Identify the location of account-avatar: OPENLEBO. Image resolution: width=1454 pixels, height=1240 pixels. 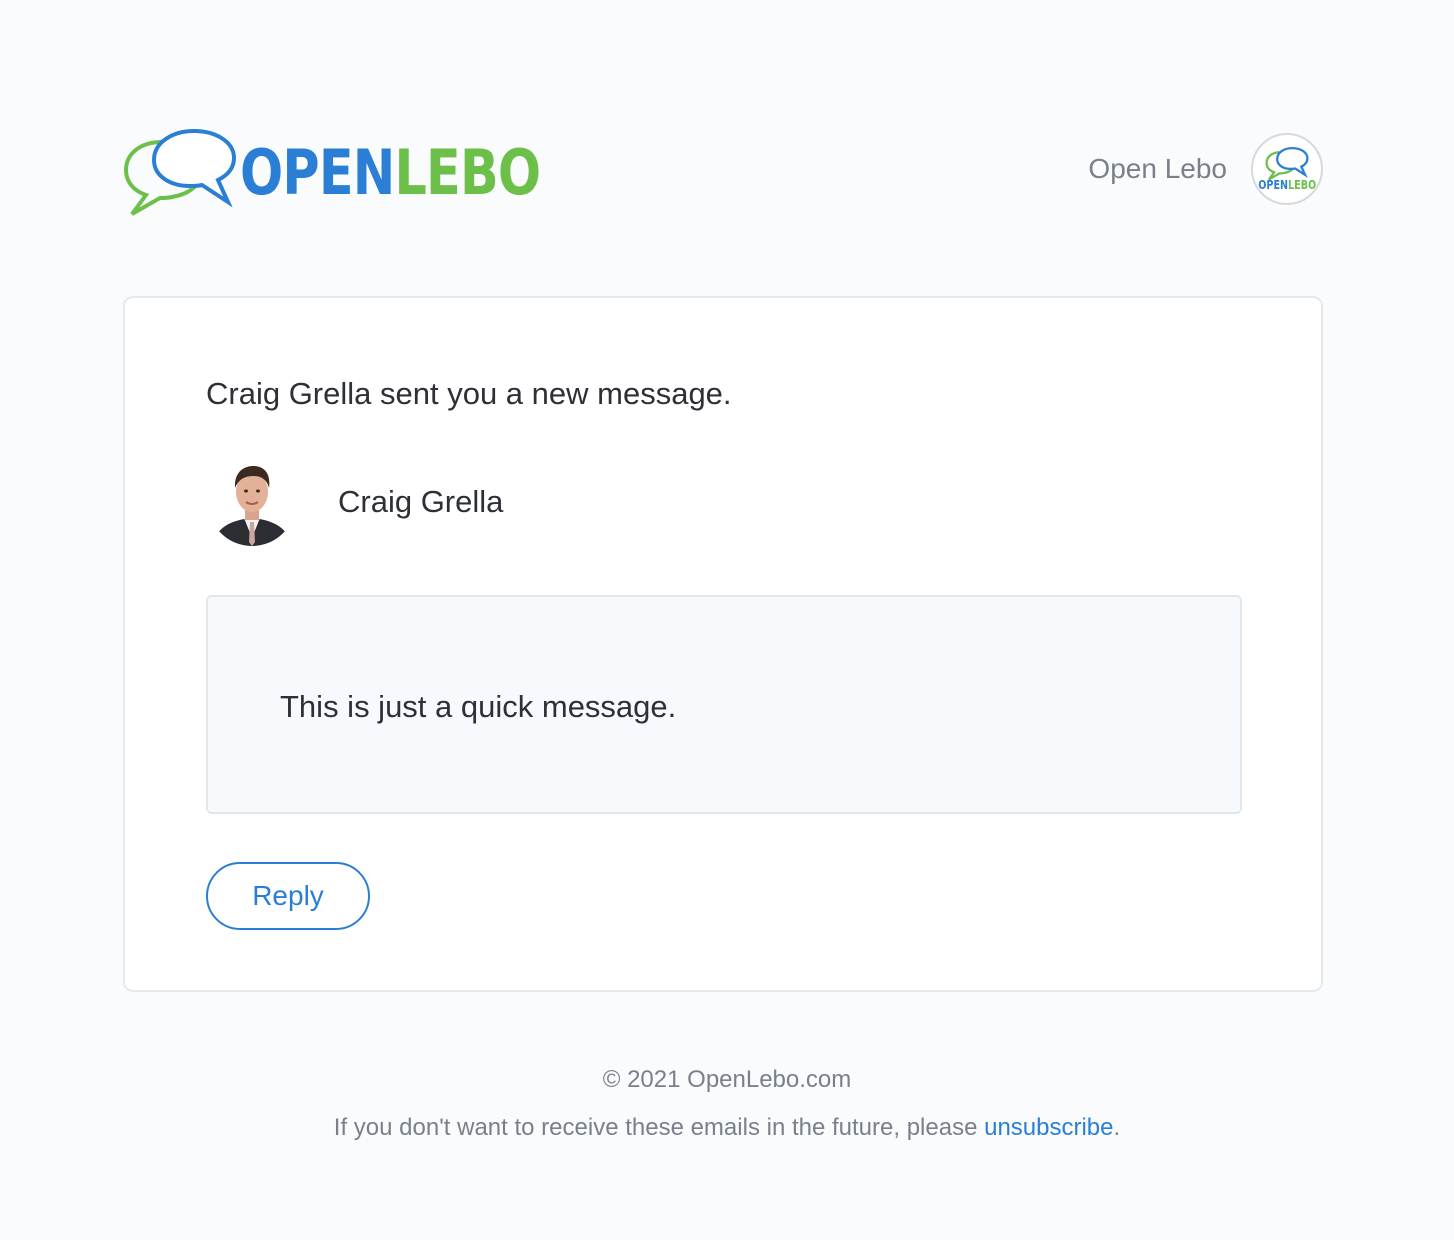
(1287, 169).